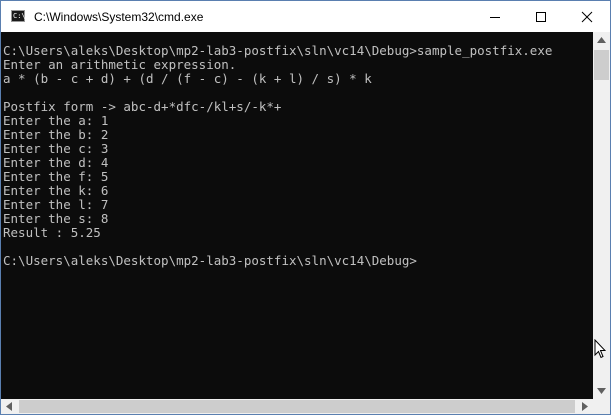 This screenshot has height=415, width=611. What do you see at coordinates (120, 64) in the screenshot?
I see `console-line: Enter an arithmetic expression.` at bounding box center [120, 64].